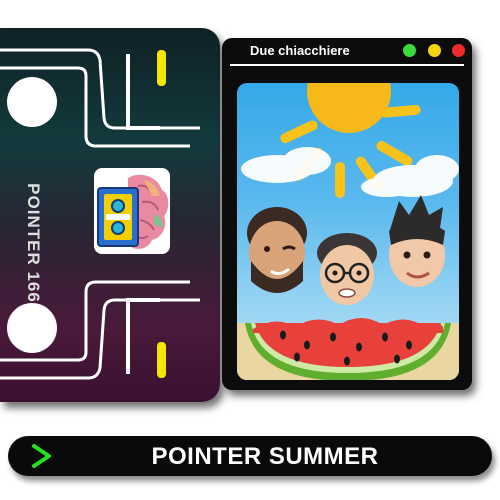 This screenshot has height=500, width=500. Describe the element at coordinates (277, 250) in the screenshot. I see `memoji-left-icon` at that location.